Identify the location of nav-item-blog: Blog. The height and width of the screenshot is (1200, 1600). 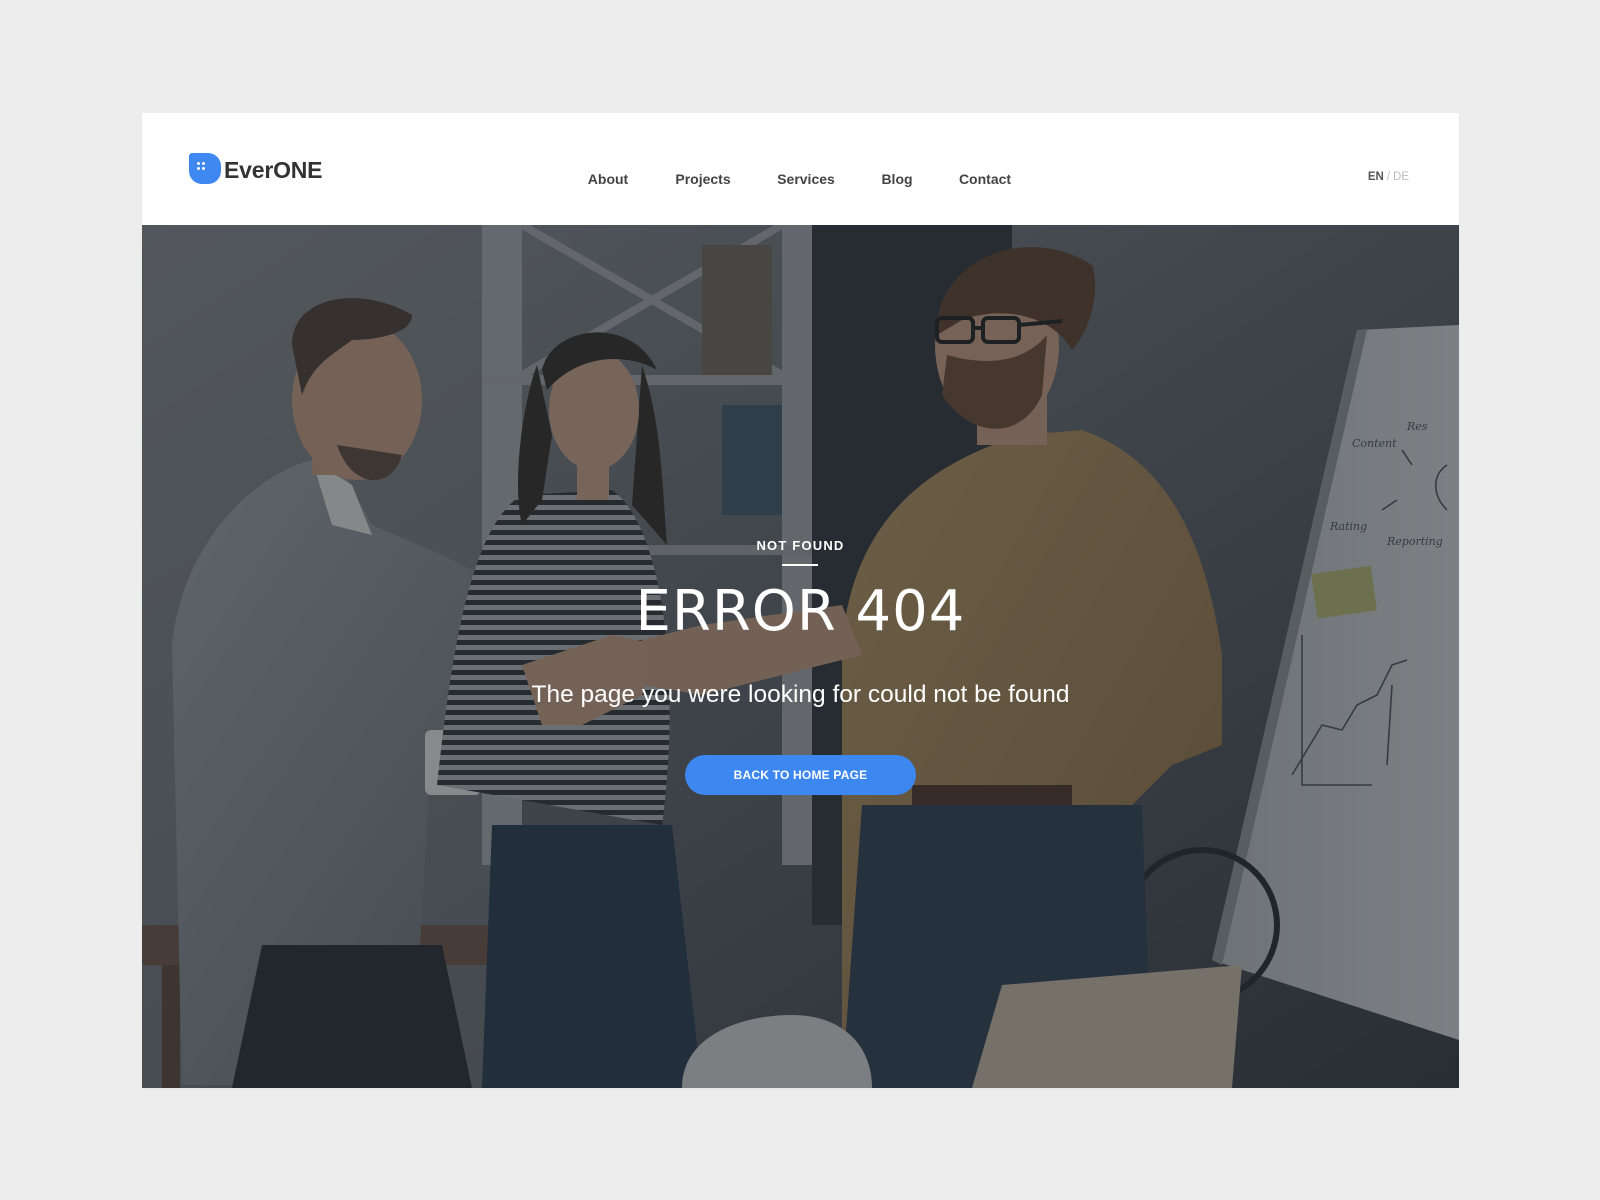
(896, 179).